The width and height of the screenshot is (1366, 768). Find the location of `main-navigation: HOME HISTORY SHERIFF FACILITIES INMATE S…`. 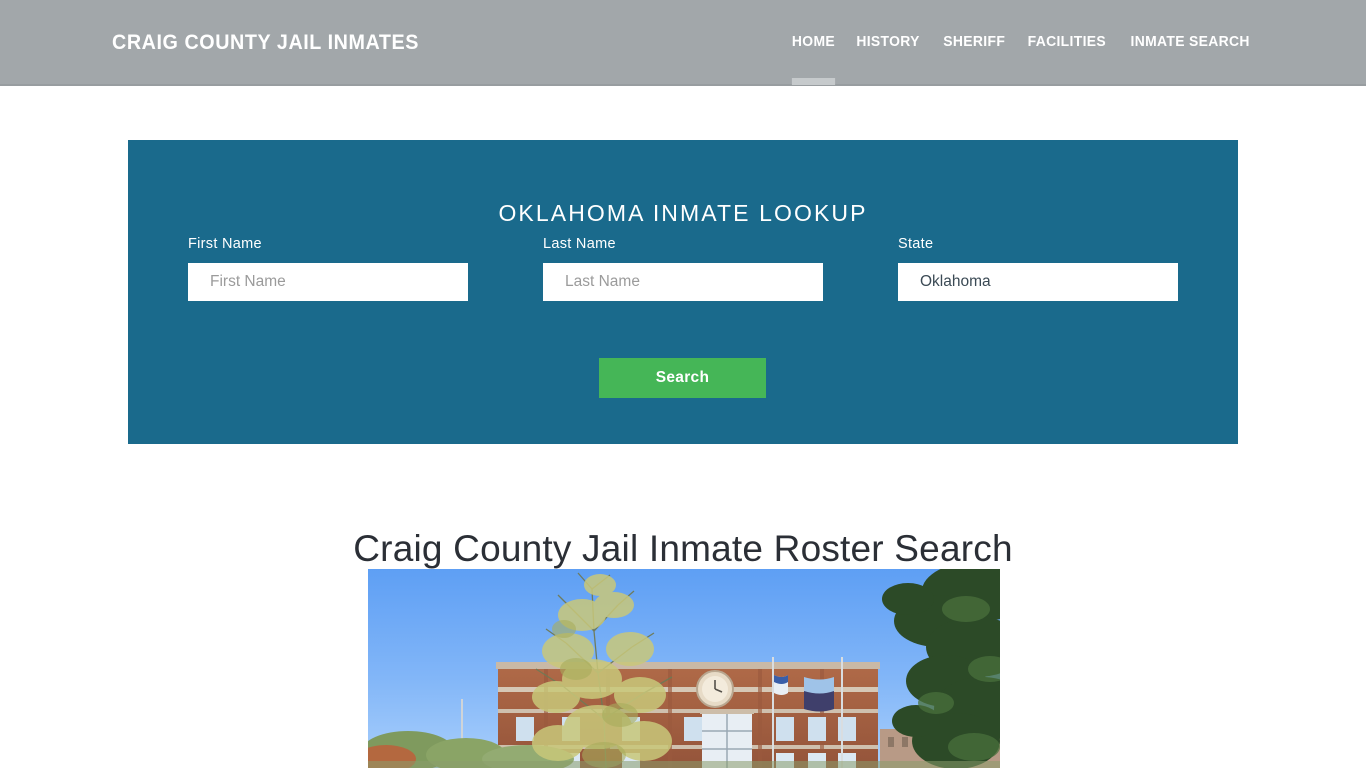

main-navigation: HOME HISTORY SHERIFF FACILITIES INMATE S… is located at coordinates (1021, 59).